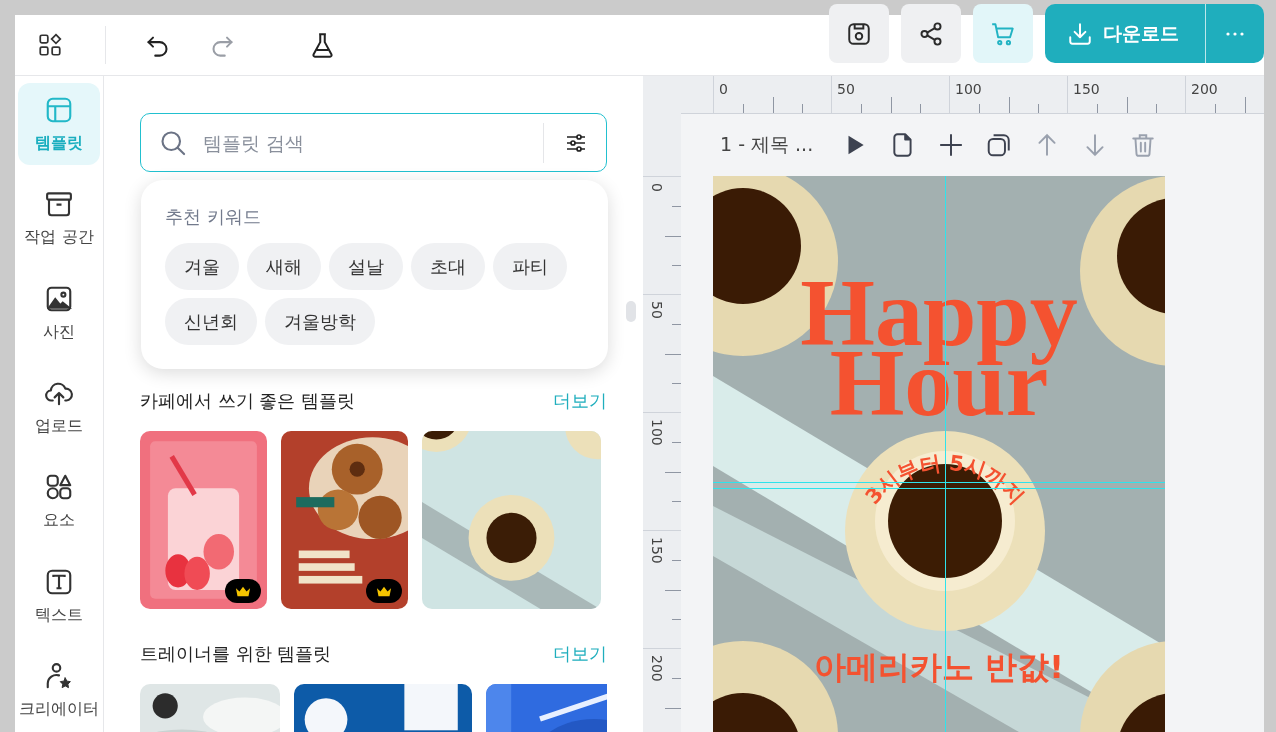  What do you see at coordinates (59, 596) in the screenshot?
I see `sidebar-item: 텍스트` at bounding box center [59, 596].